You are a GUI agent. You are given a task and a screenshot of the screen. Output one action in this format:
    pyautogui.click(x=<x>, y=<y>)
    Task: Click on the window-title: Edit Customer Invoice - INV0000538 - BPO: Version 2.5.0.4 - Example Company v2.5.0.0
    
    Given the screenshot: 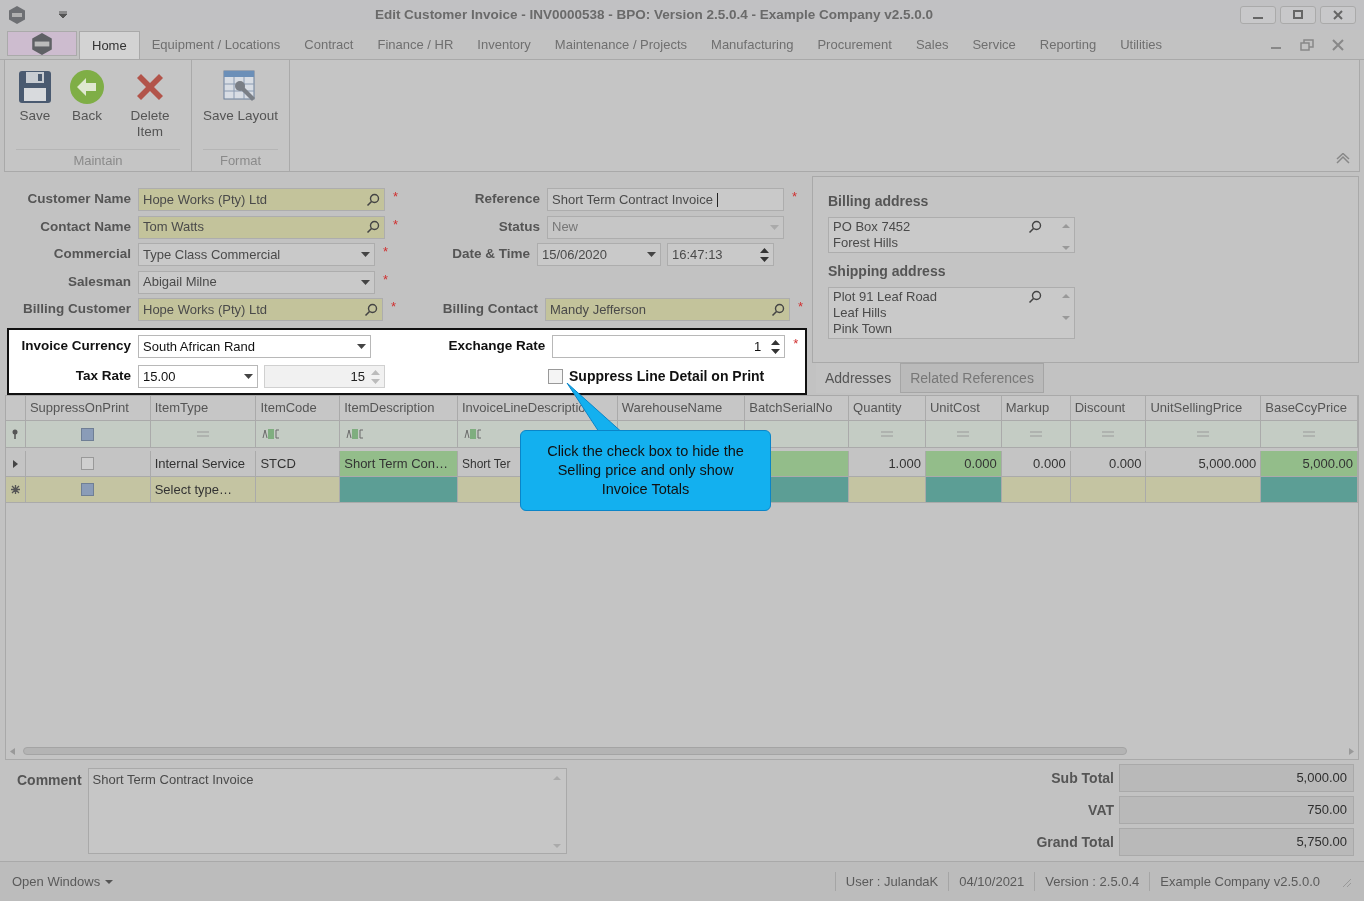 What is the action you would take?
    pyautogui.click(x=654, y=14)
    